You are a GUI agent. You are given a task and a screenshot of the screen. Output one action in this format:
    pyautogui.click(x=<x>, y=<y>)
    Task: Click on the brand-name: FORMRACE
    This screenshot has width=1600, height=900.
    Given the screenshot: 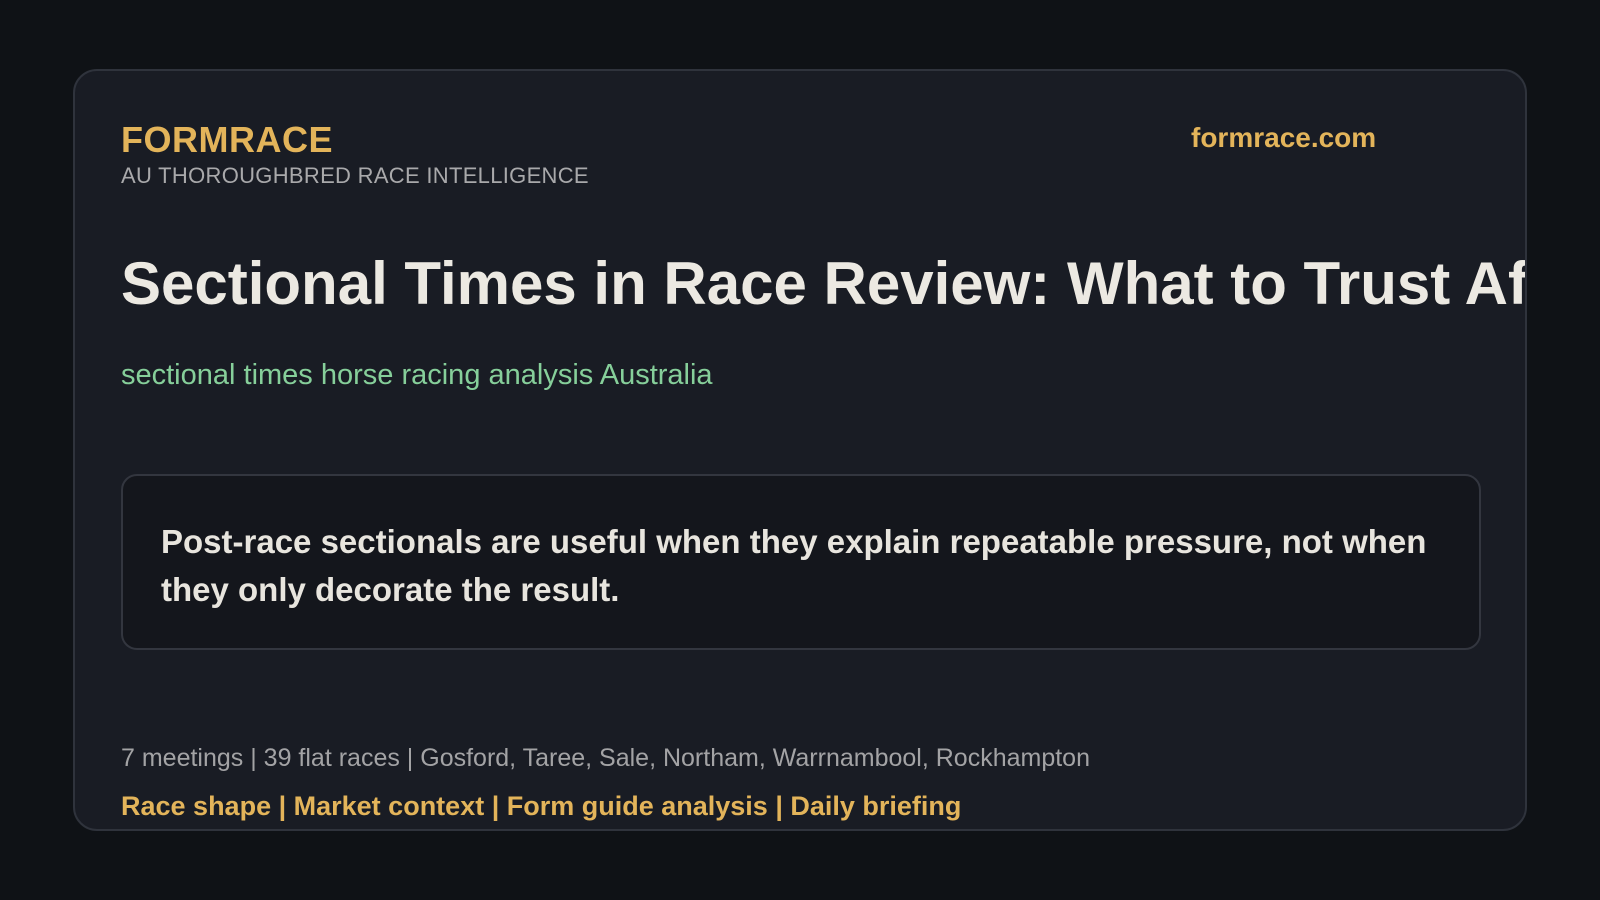 What is the action you would take?
    pyautogui.click(x=227, y=139)
    